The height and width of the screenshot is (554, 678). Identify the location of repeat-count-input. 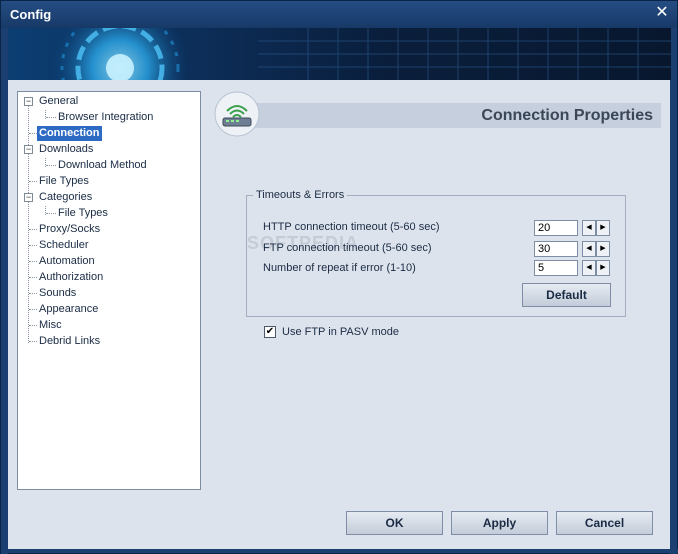
(556, 268).